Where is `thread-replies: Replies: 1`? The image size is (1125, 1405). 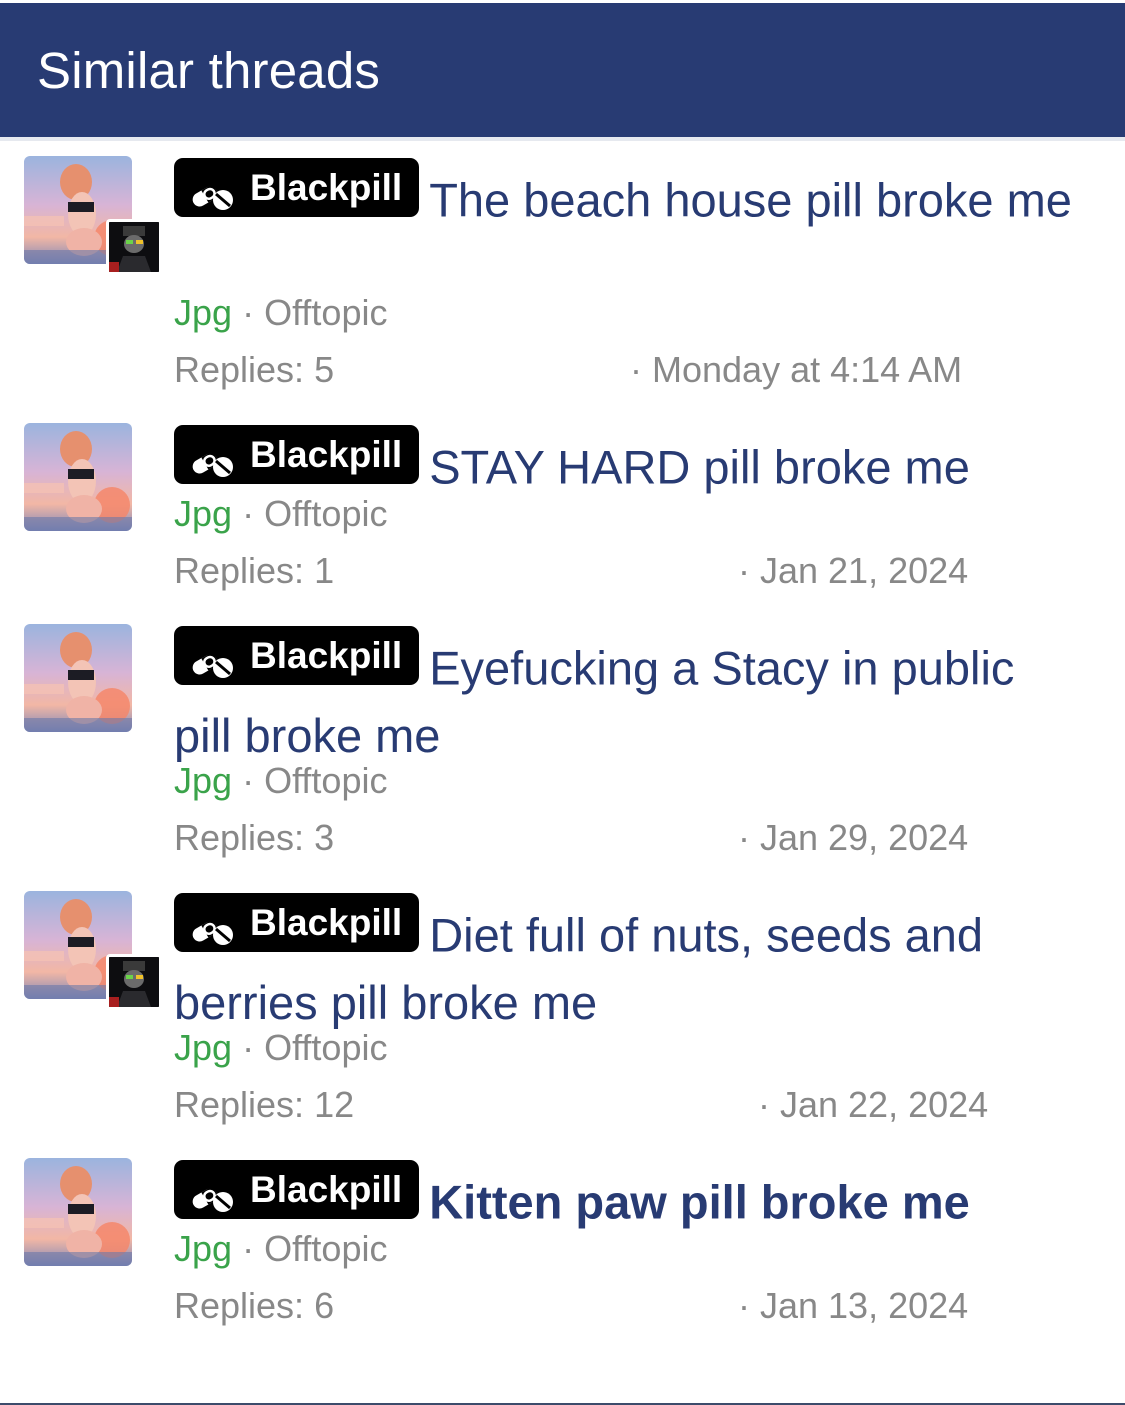
thread-replies: Replies: 1 is located at coordinates (254, 570).